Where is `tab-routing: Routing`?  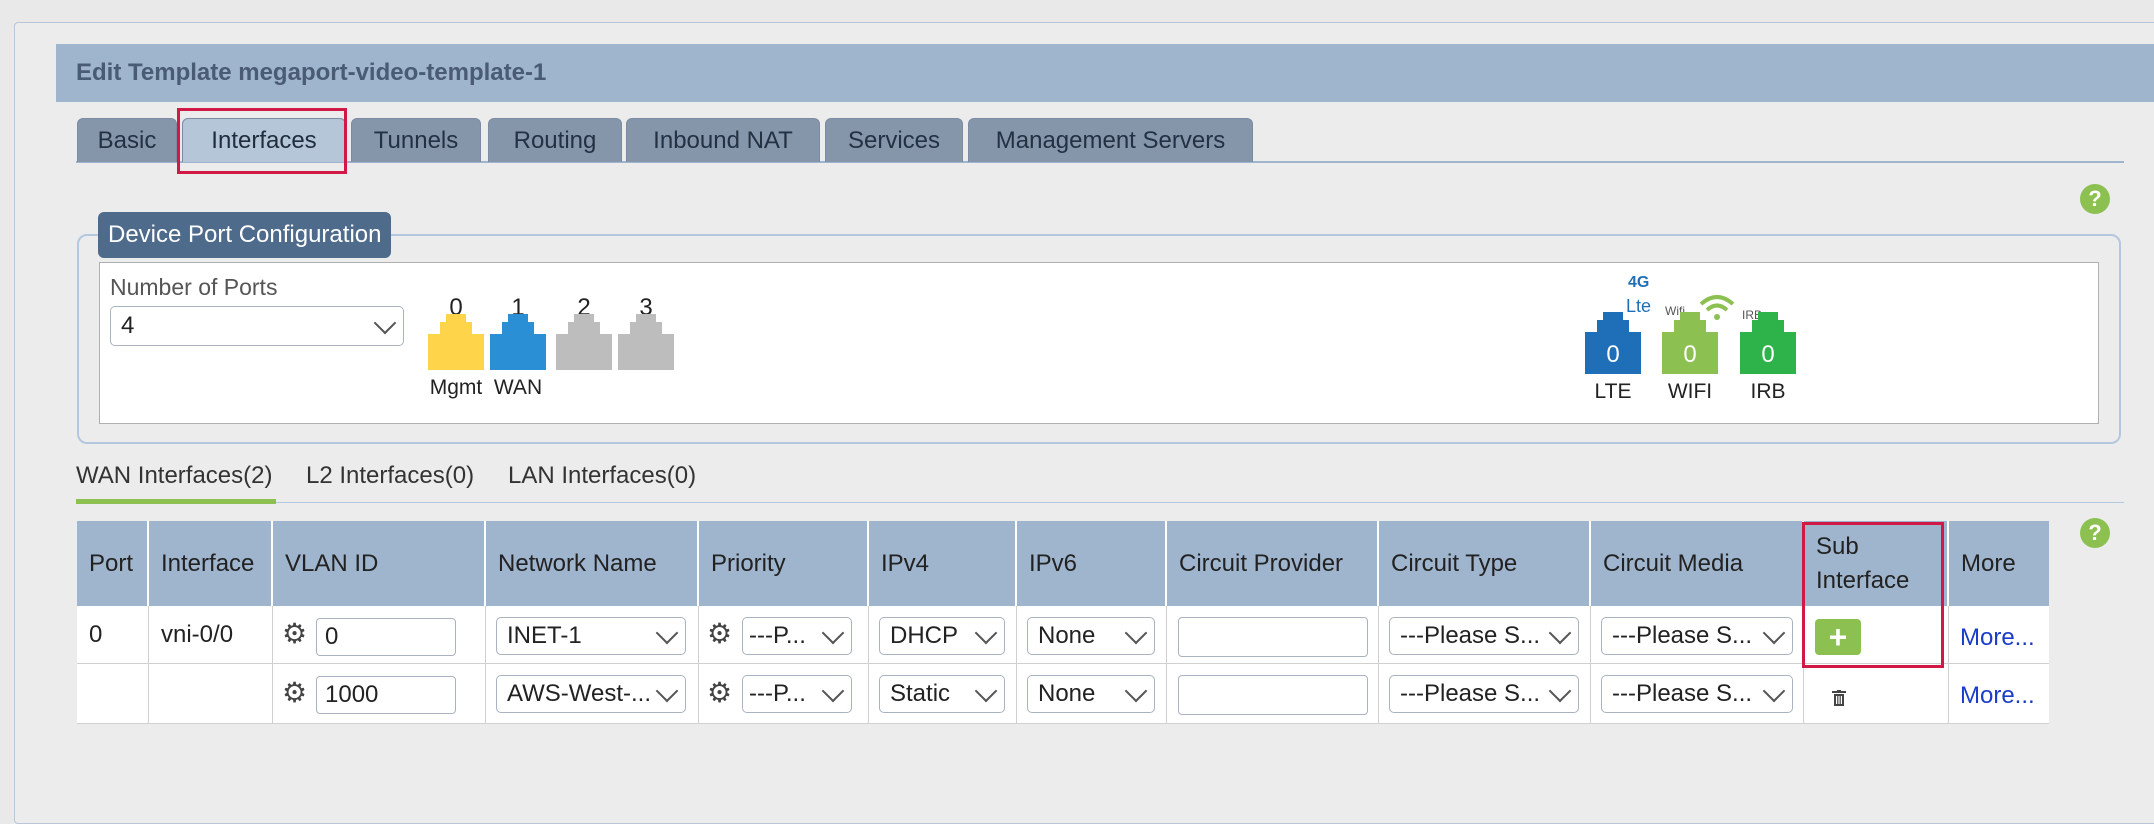
tab-routing: Routing is located at coordinates (555, 140).